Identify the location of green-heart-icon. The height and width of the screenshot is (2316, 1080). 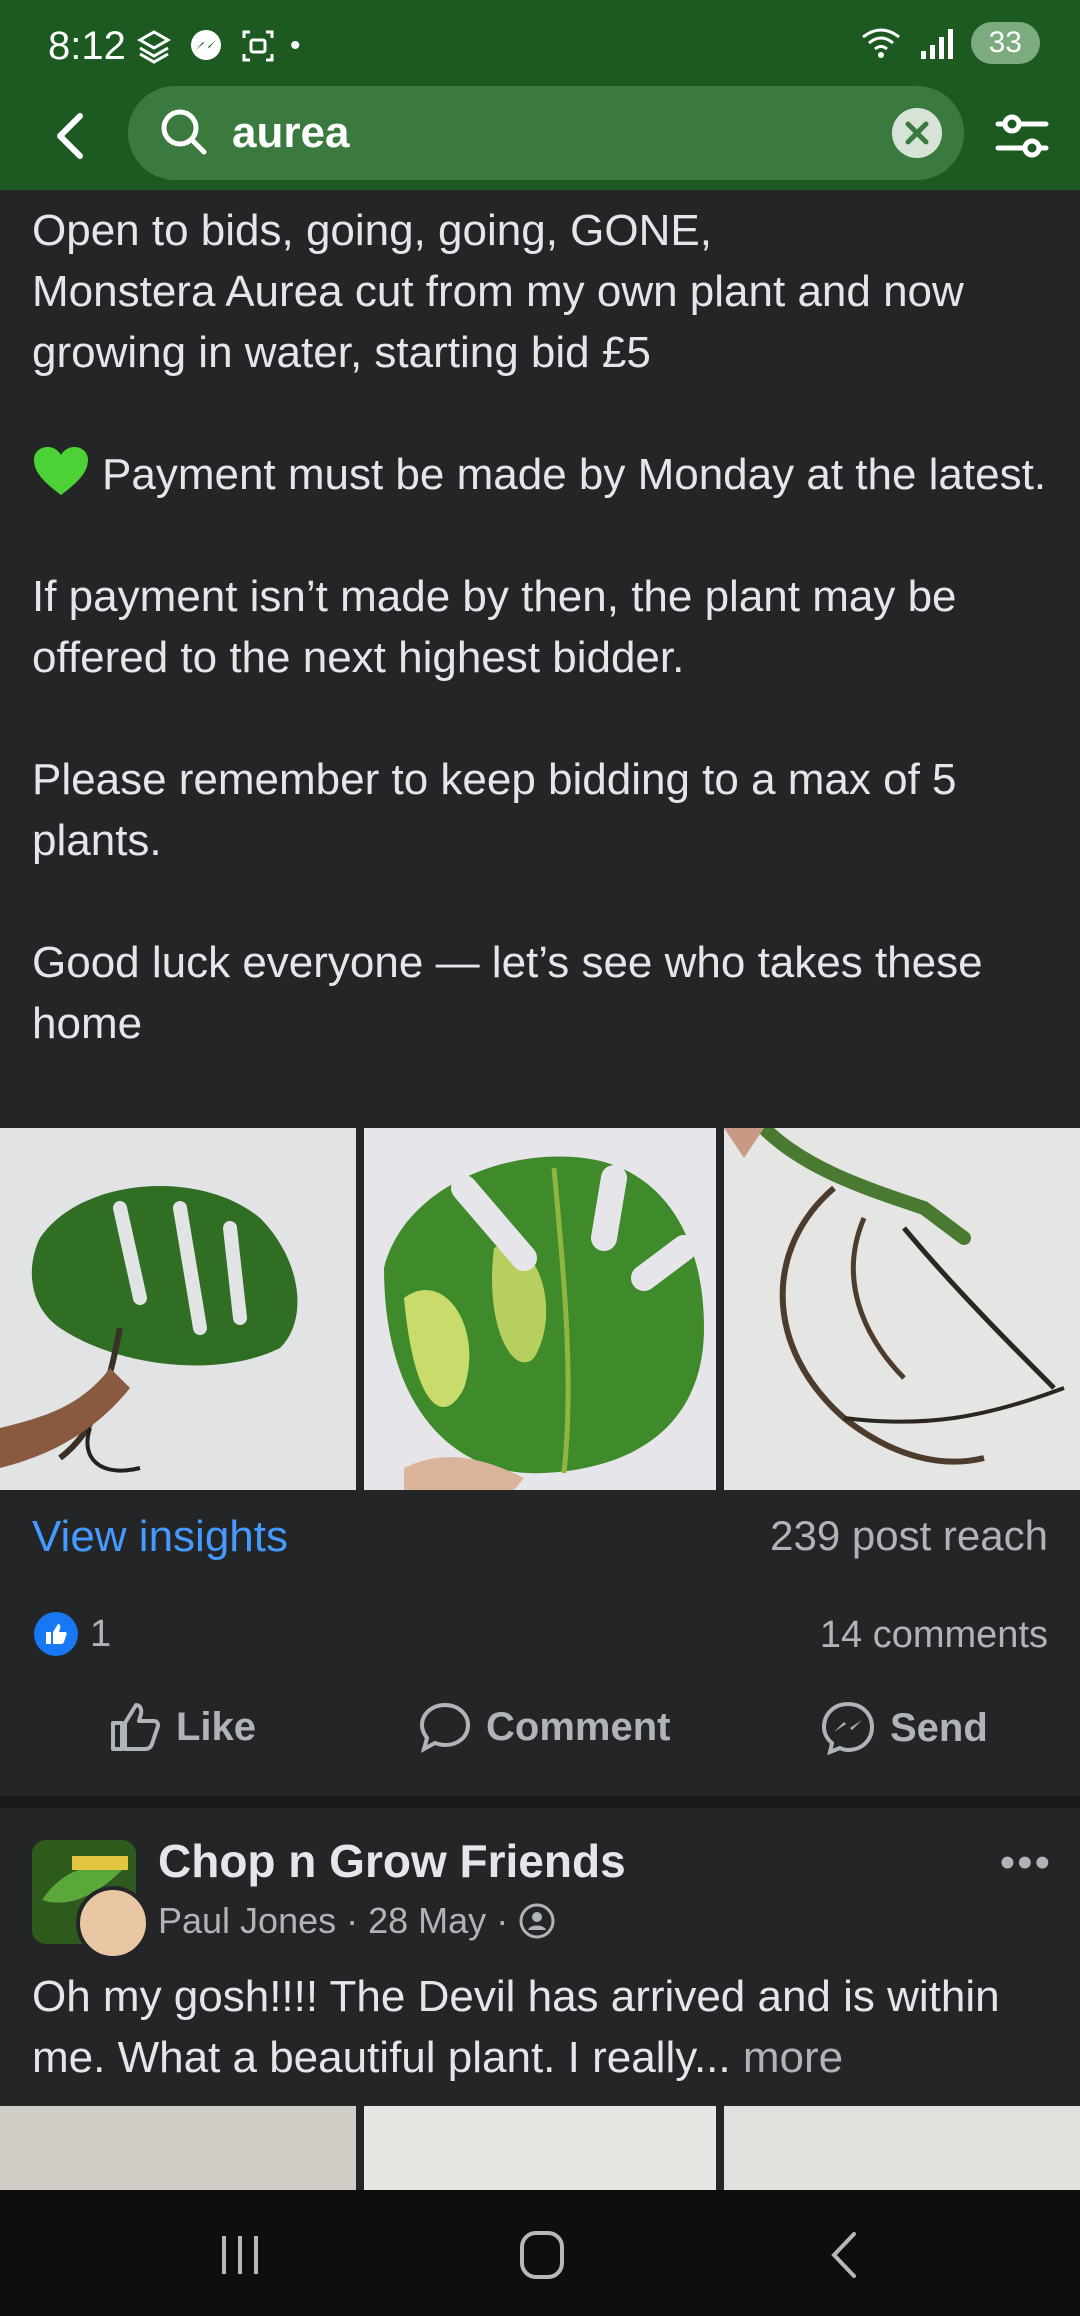
(61, 471).